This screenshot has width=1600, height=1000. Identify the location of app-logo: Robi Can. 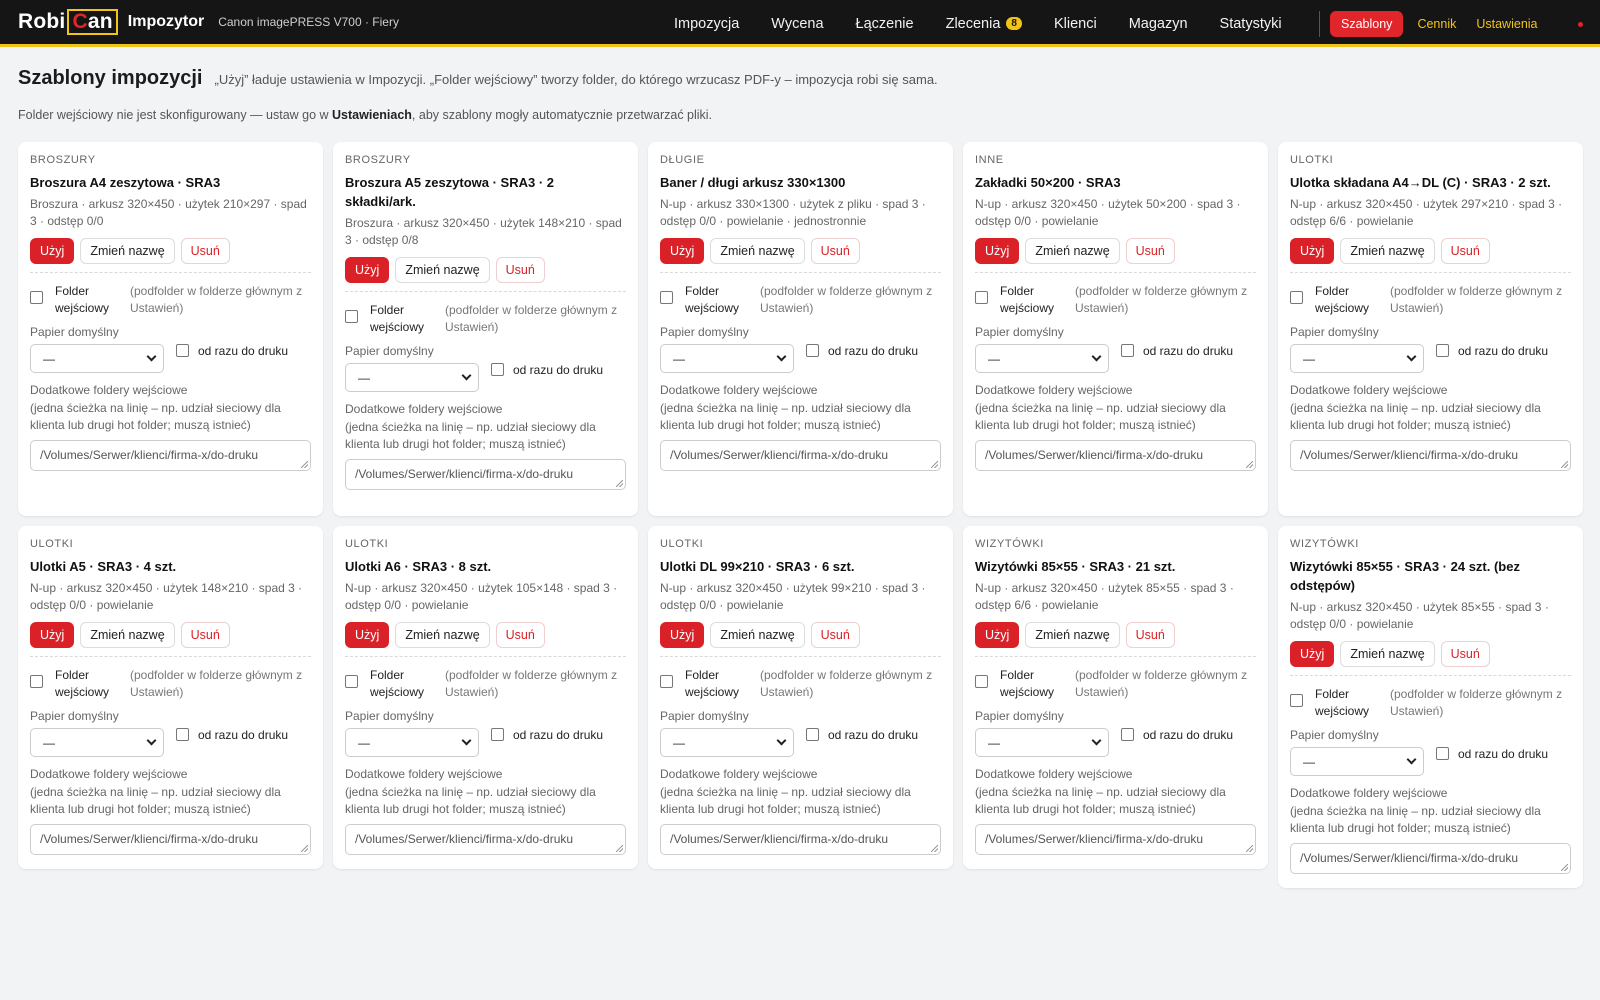
(68, 22).